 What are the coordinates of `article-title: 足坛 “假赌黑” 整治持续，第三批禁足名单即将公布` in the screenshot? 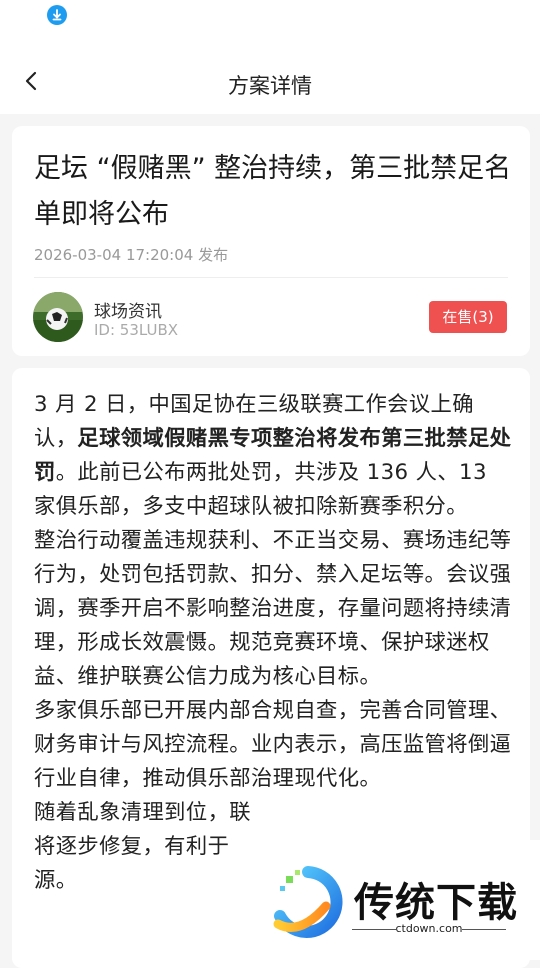 It's located at (273, 191).